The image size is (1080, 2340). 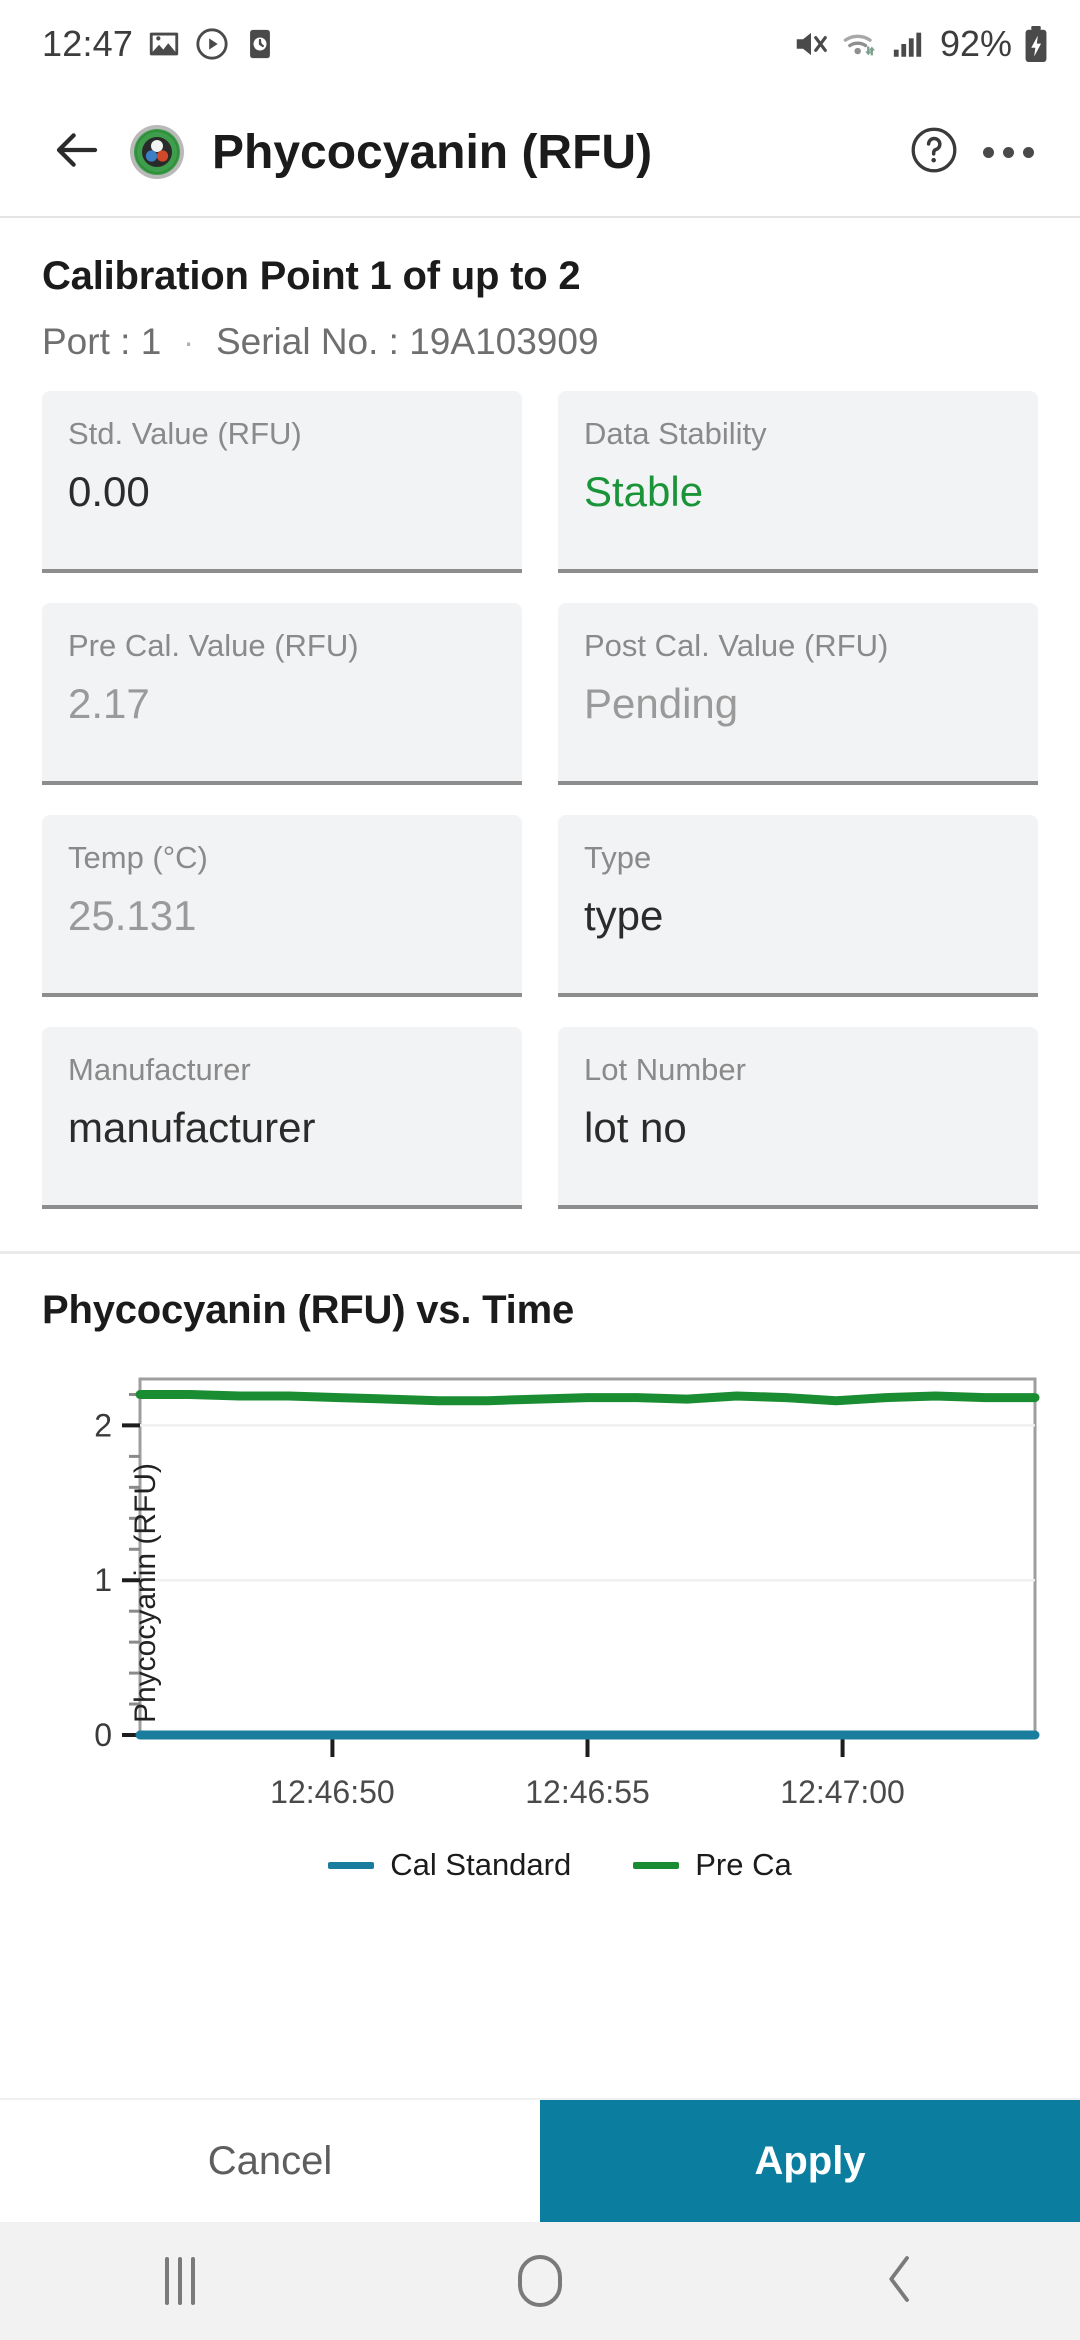 What do you see at coordinates (109, 704) in the screenshot?
I see `field-value: 2.17` at bounding box center [109, 704].